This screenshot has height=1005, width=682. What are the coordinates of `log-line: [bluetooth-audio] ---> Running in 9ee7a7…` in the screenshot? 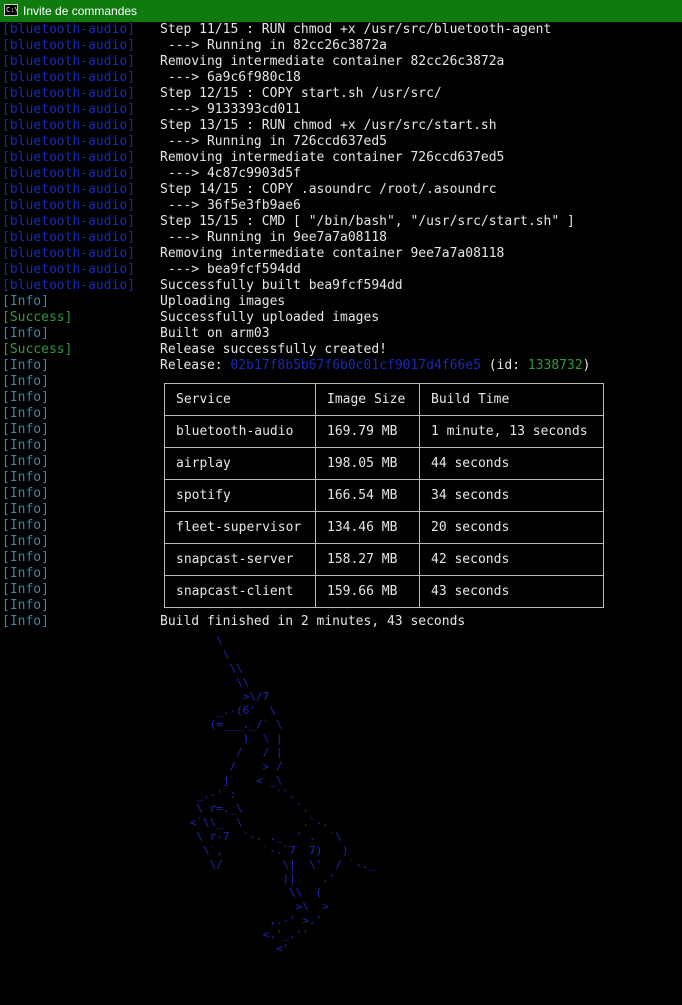 It's located at (341, 238).